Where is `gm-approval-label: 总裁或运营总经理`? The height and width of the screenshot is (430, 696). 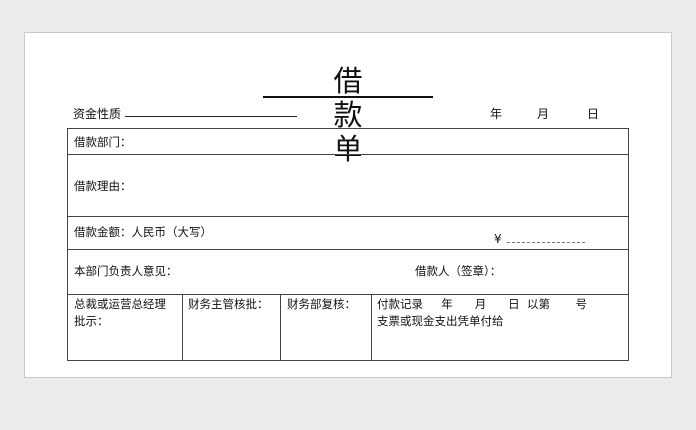
gm-approval-label: 总裁或运营总经理 is located at coordinates (120, 304).